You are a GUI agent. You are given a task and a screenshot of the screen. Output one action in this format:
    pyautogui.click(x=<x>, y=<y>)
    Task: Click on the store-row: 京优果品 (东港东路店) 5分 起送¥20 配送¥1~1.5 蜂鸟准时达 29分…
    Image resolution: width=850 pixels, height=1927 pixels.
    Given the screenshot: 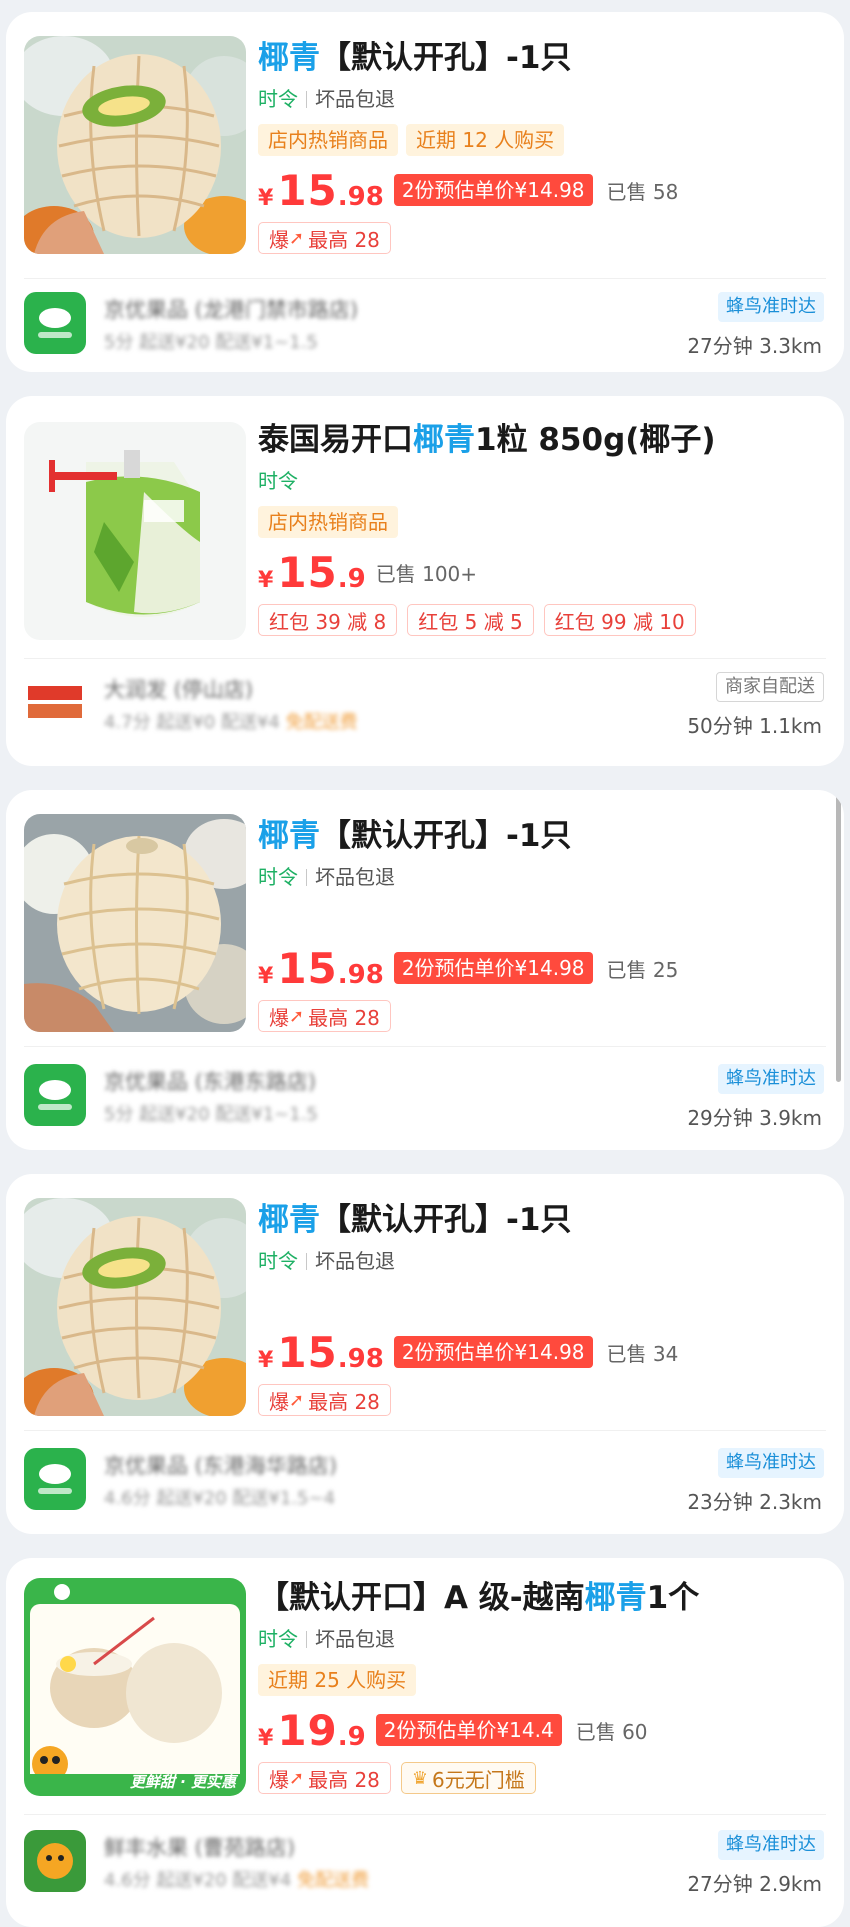 What is the action you would take?
    pyautogui.click(x=424, y=1102)
    